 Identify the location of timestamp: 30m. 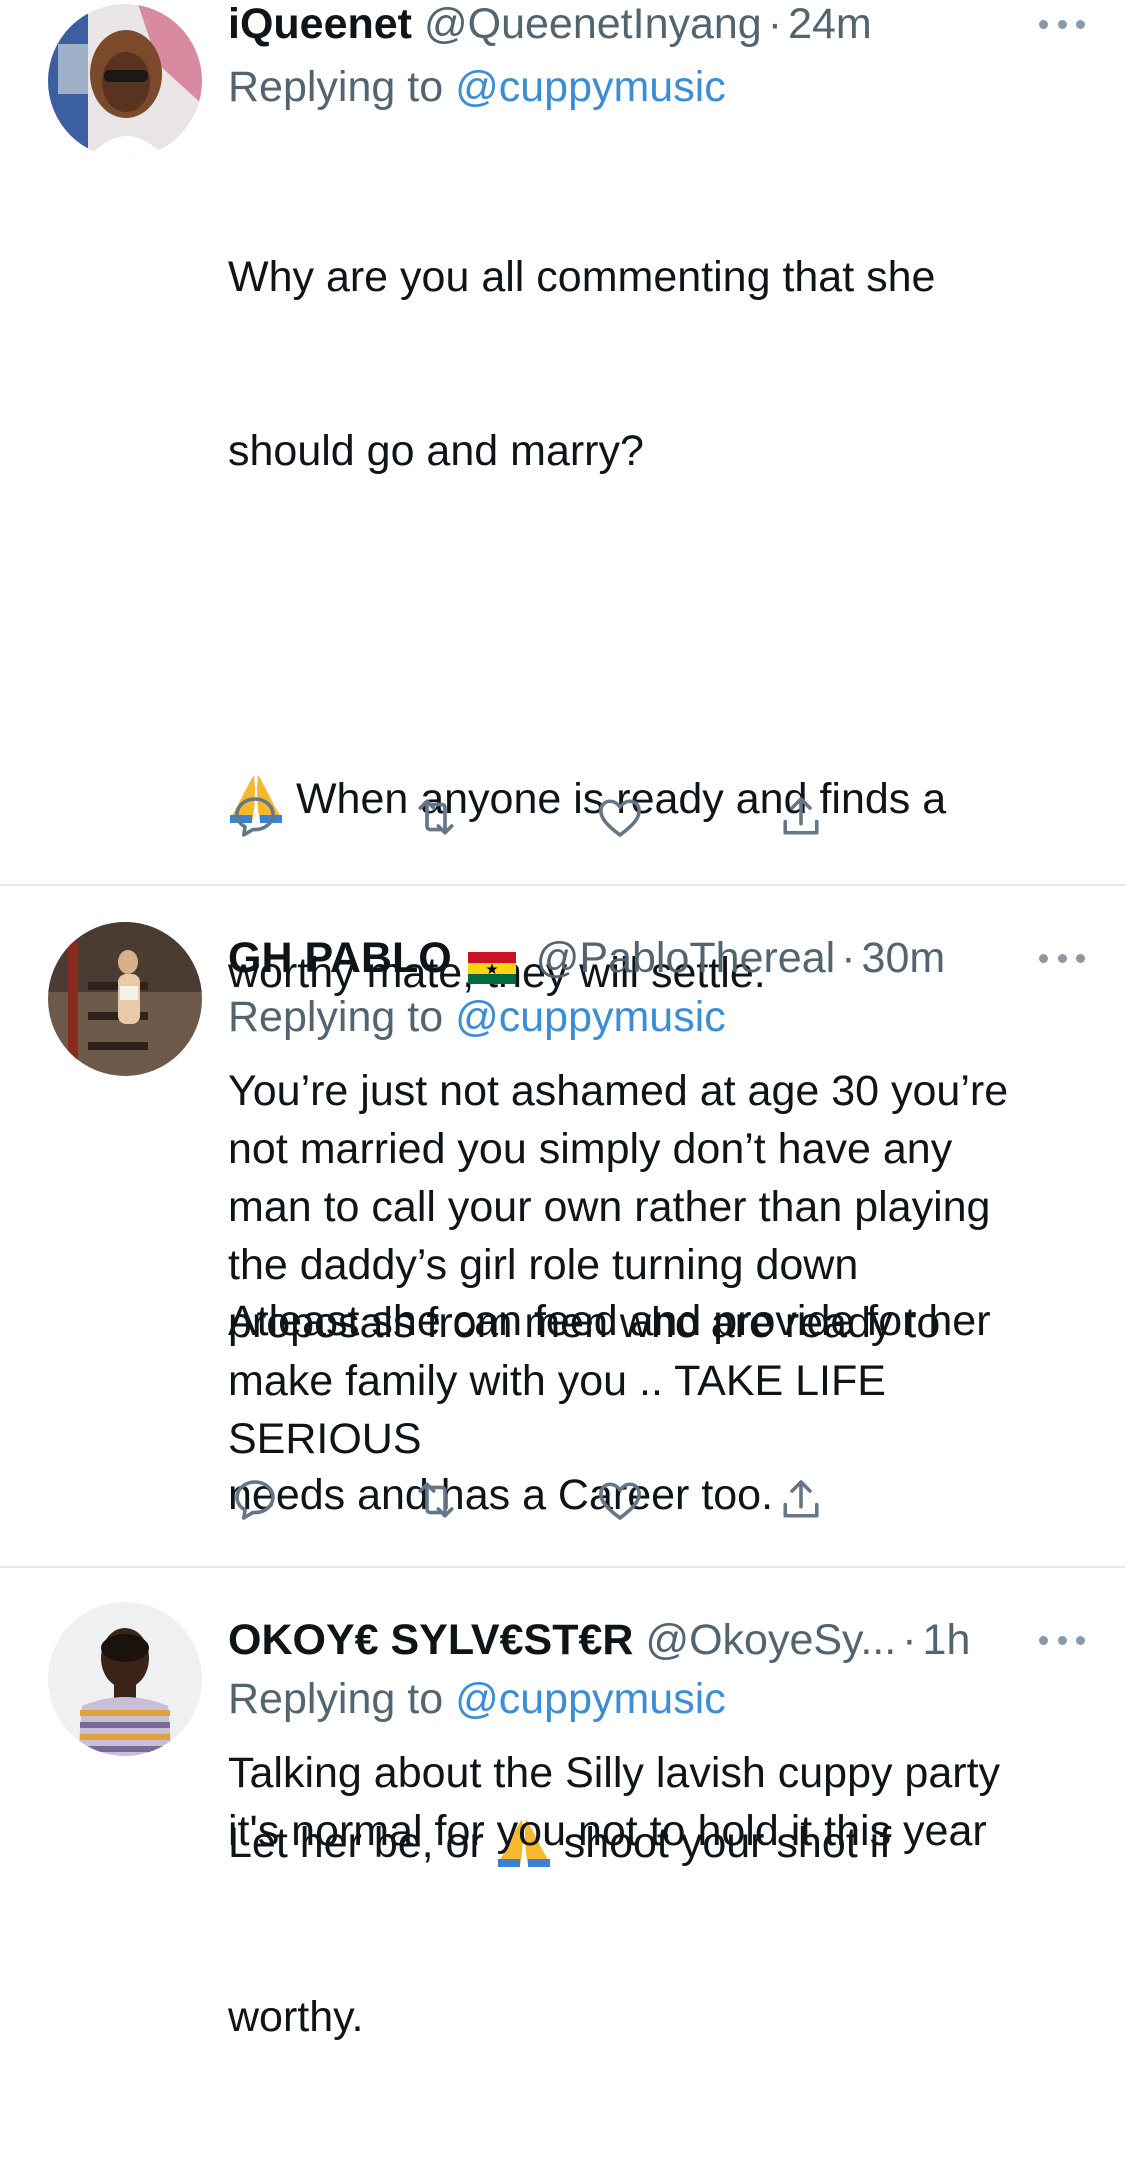
(904, 958).